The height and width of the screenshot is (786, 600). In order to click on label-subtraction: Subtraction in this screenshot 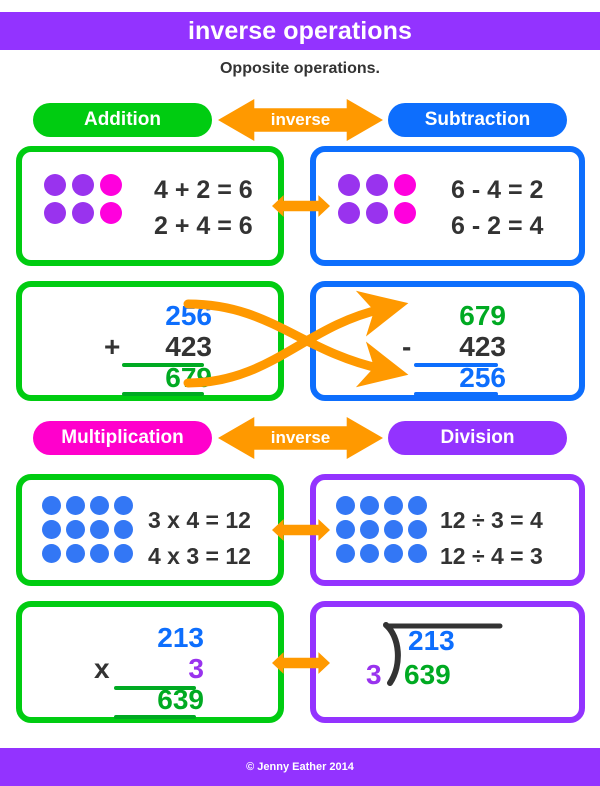, I will do `click(477, 120)`.